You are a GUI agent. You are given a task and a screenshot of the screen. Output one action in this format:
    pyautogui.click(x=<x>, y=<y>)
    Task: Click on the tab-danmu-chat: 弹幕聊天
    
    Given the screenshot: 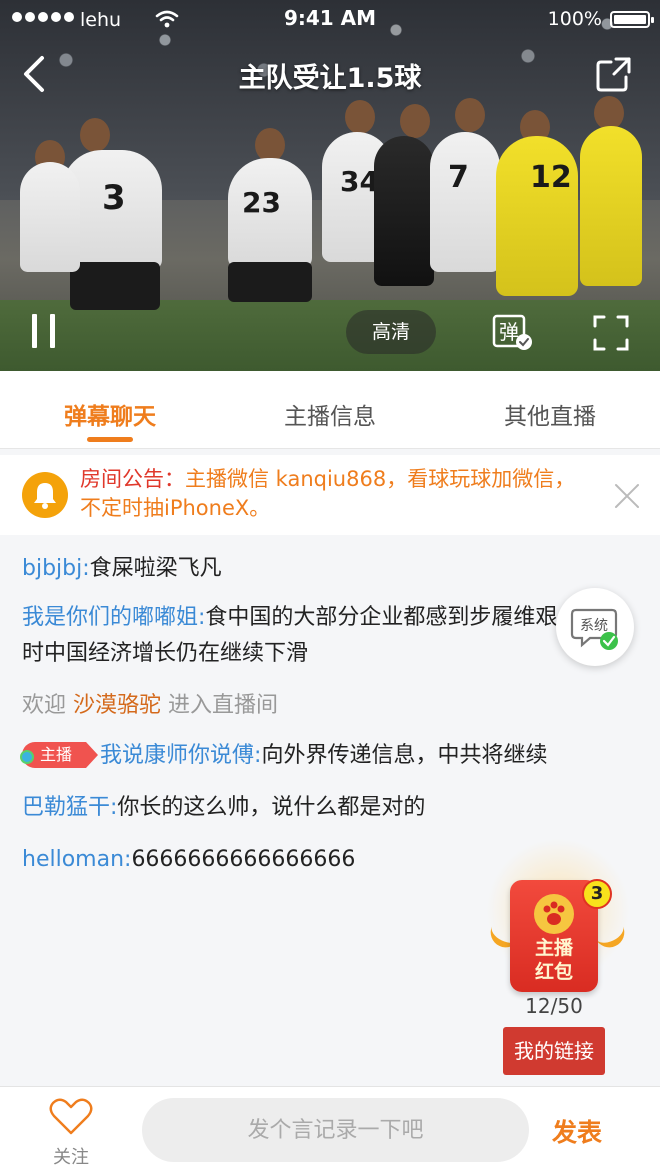 What is the action you would take?
    pyautogui.click(x=110, y=409)
    